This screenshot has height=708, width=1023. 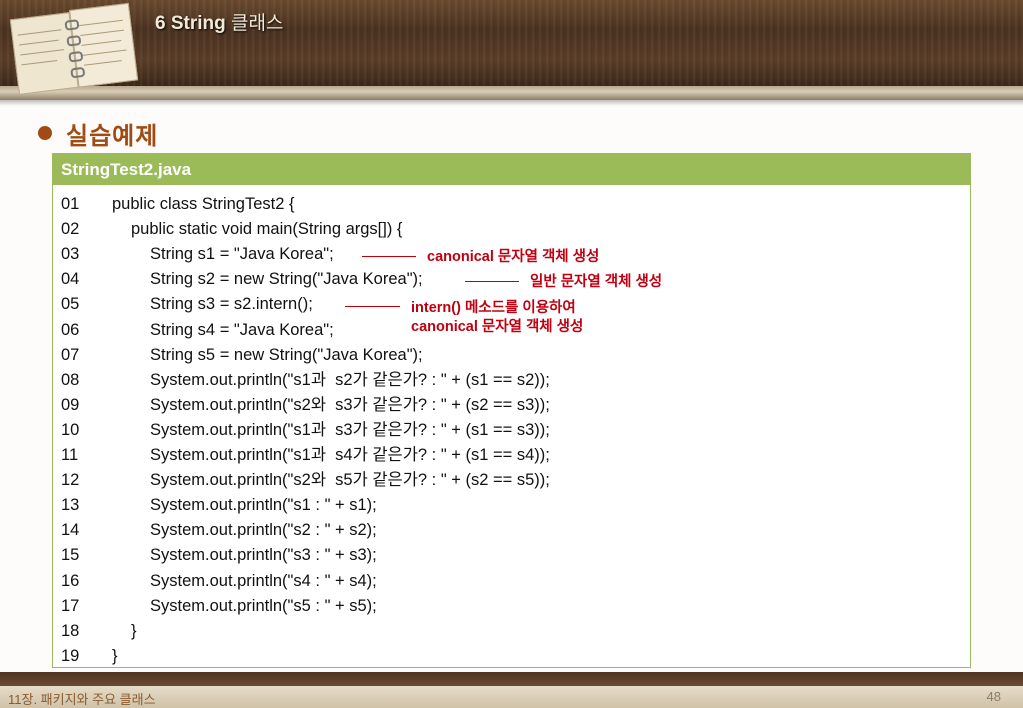 I want to click on code-text: String s3 = s2.intern();, so click(x=231, y=304).